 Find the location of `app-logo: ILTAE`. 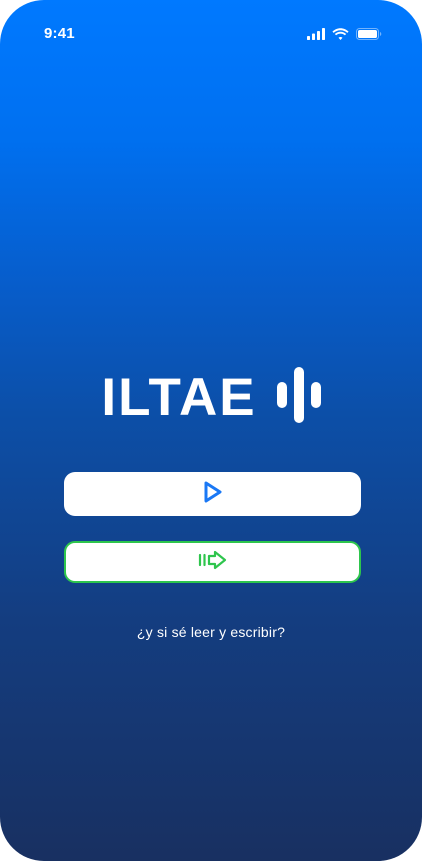

app-logo: ILTAE is located at coordinates (211, 397).